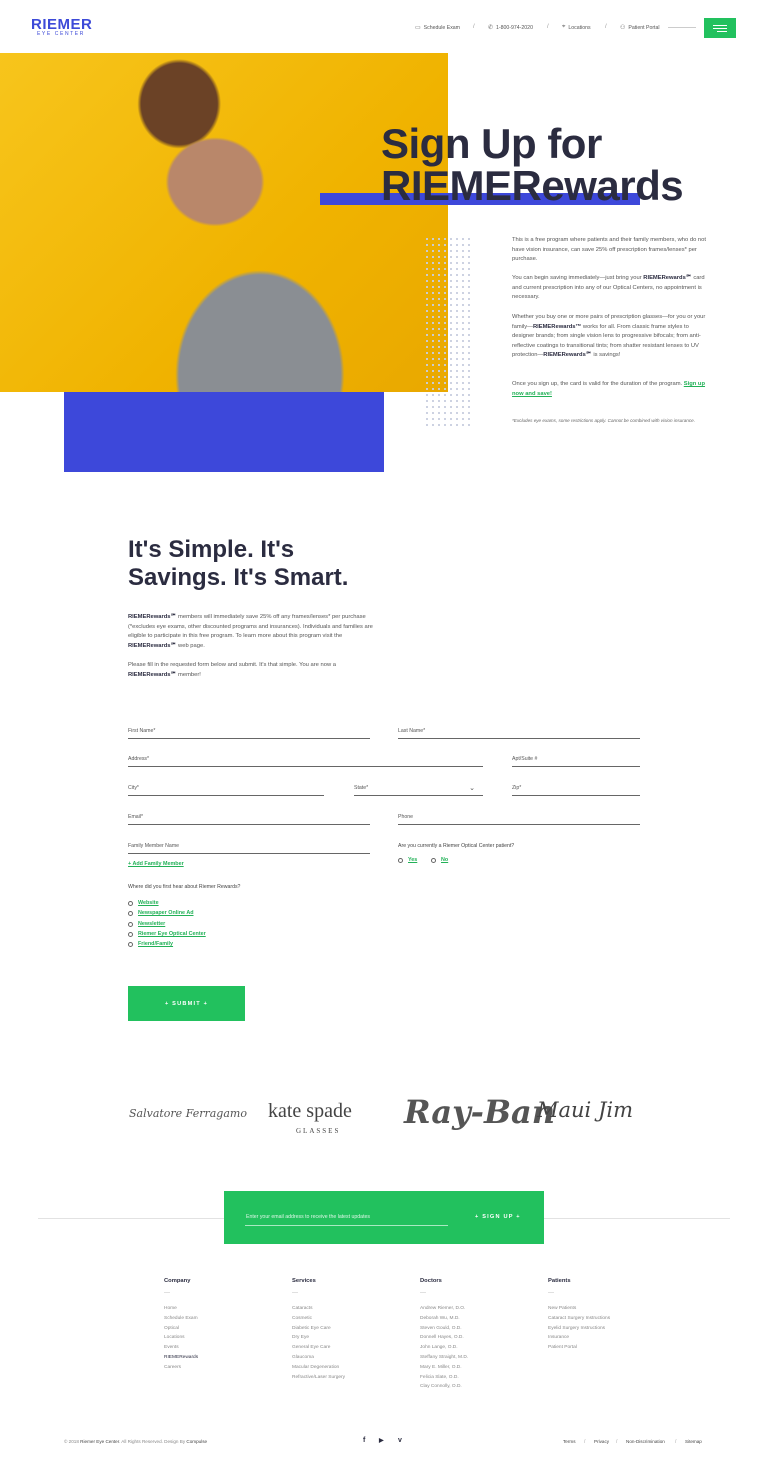 The image size is (768, 1462). Describe the element at coordinates (347, 1338) in the screenshot. I see `footer-link: Dry Eye` at that location.